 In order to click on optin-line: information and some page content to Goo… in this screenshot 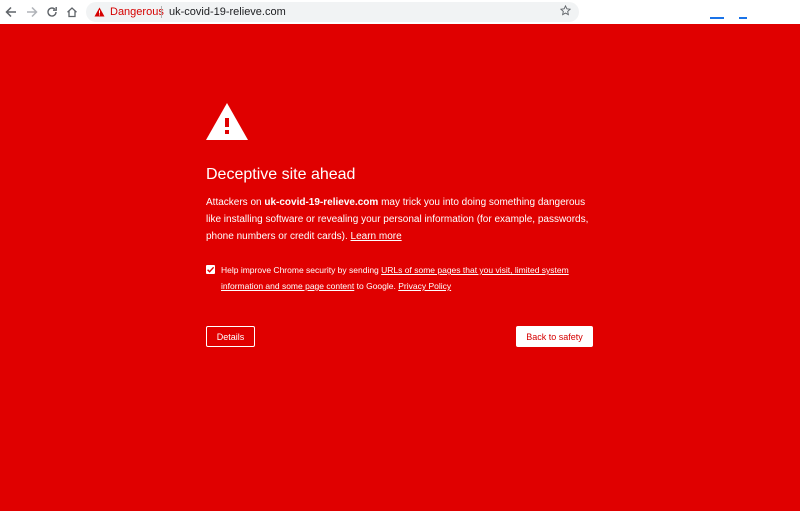, I will do `click(411, 286)`.